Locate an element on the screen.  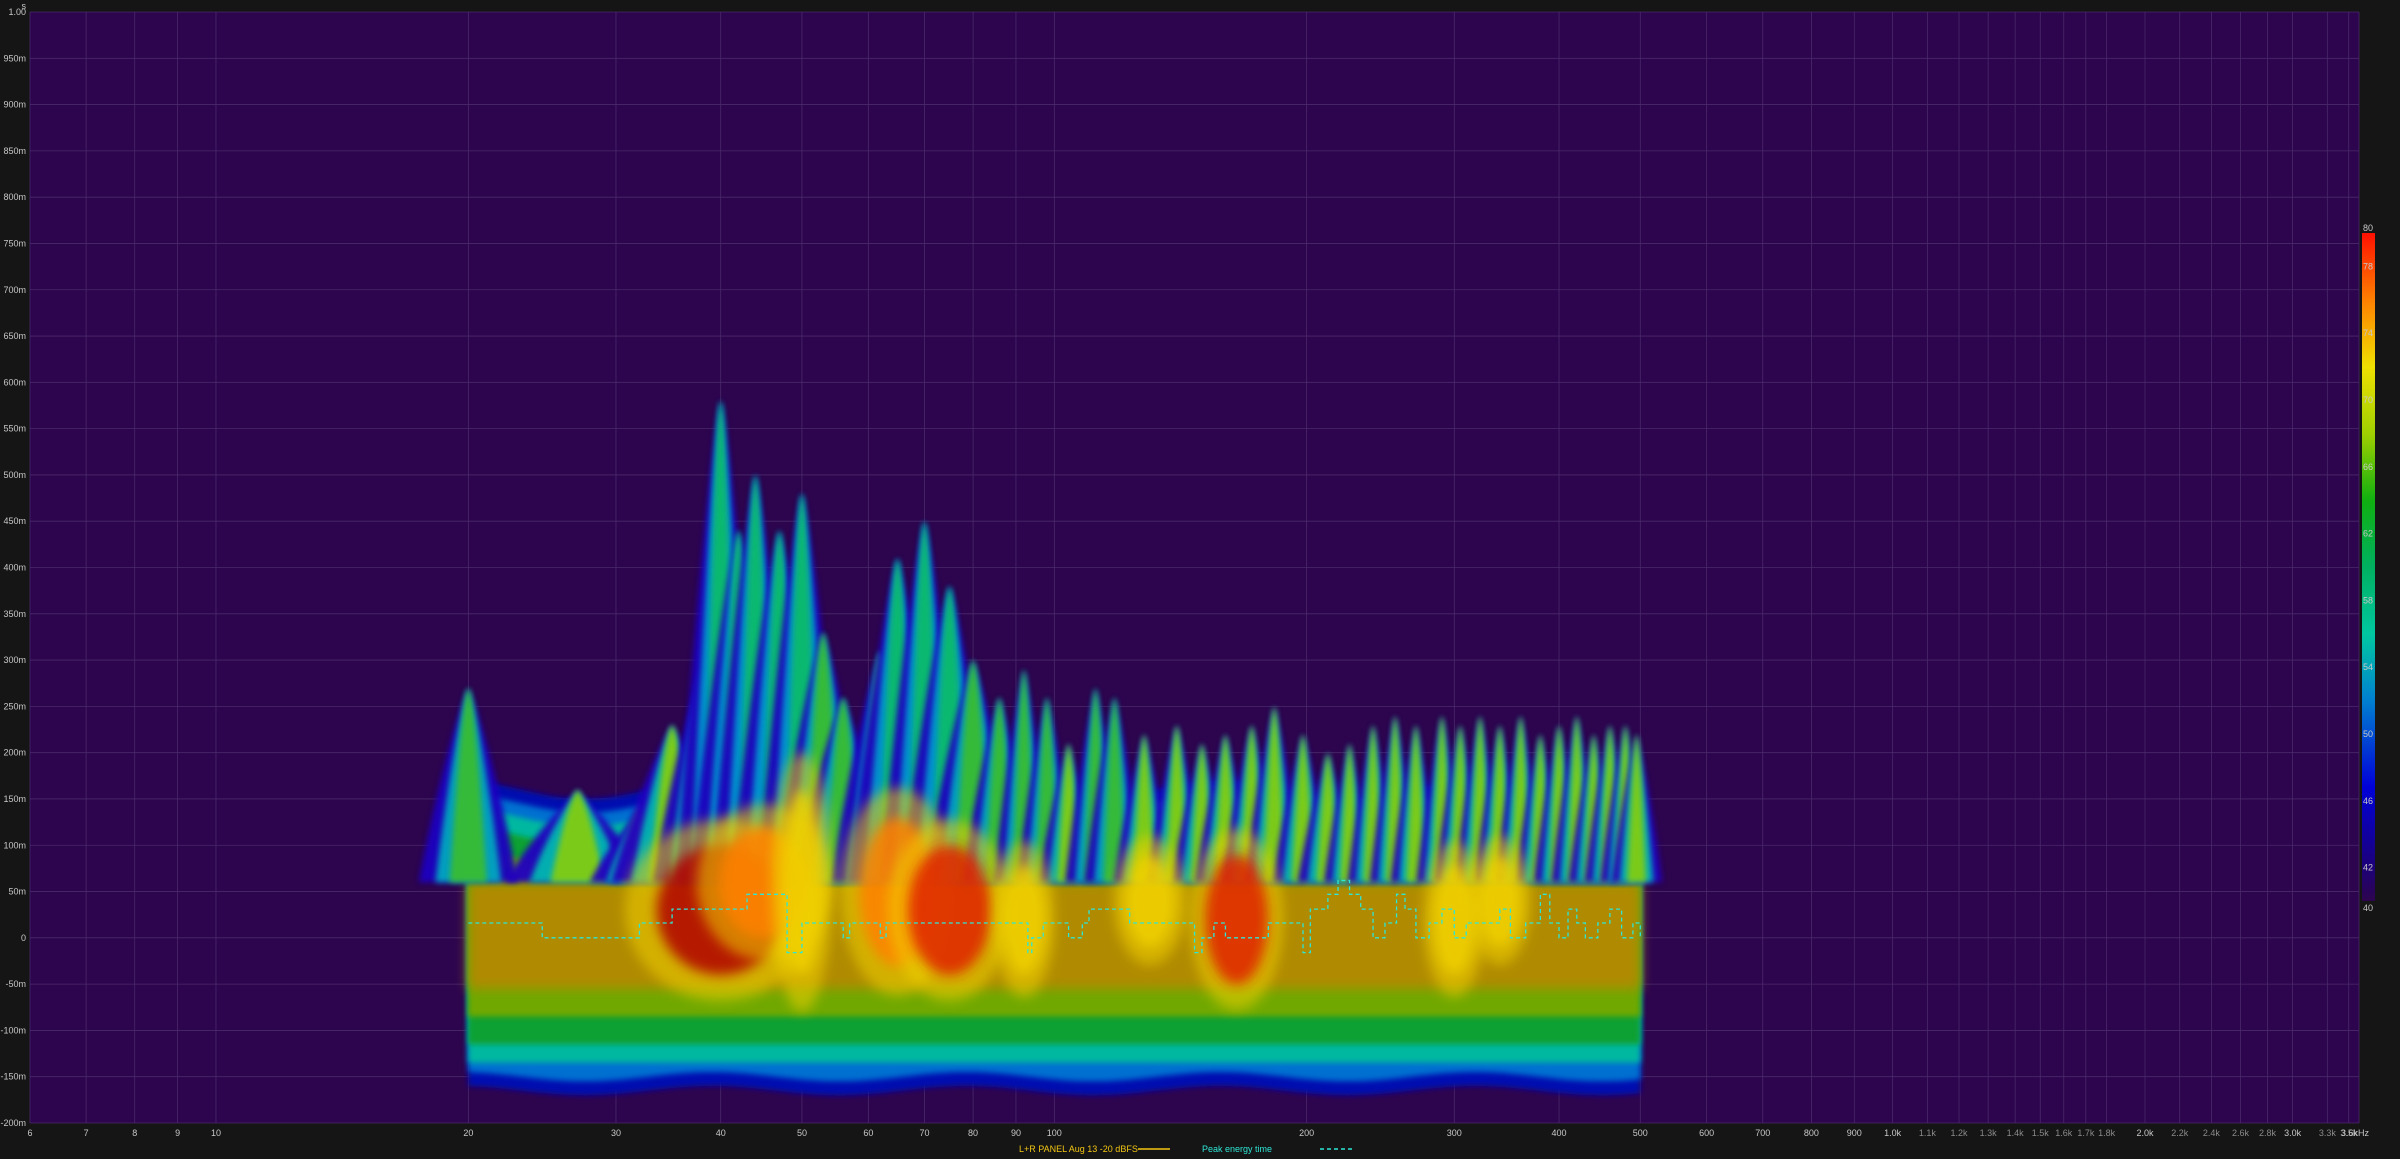
x-tick-label-1-7k: 1.7k is located at coordinates (2086, 1133).